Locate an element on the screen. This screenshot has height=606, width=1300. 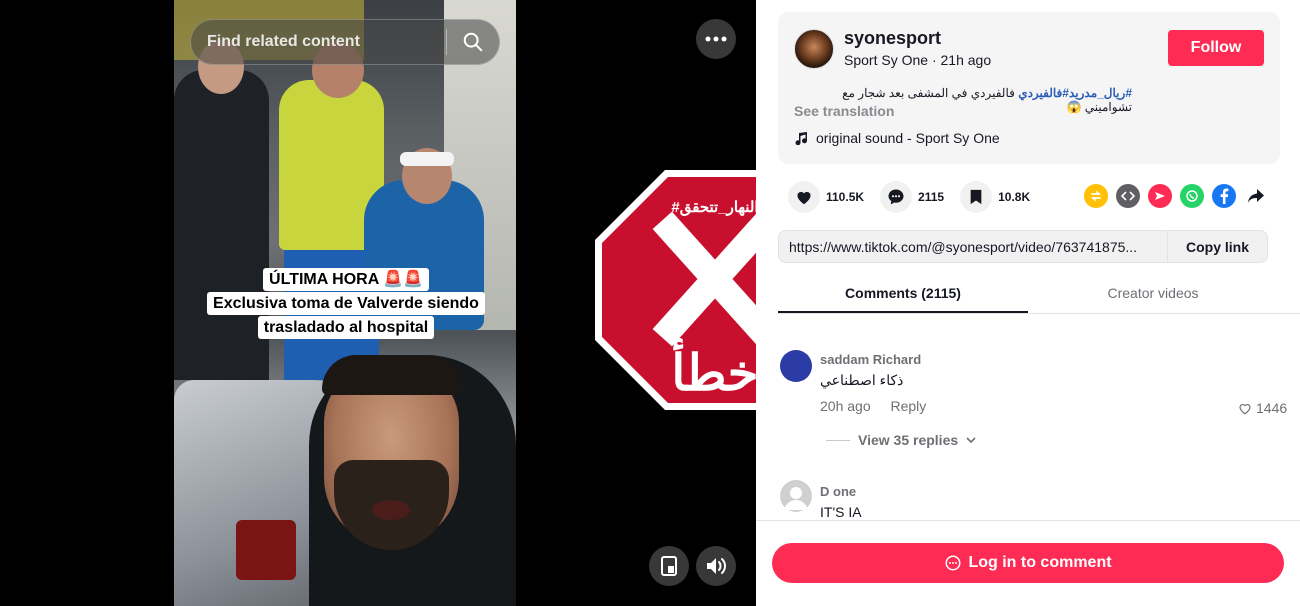
sound-name: original sound - Sport Sy One is located at coordinates (908, 138).